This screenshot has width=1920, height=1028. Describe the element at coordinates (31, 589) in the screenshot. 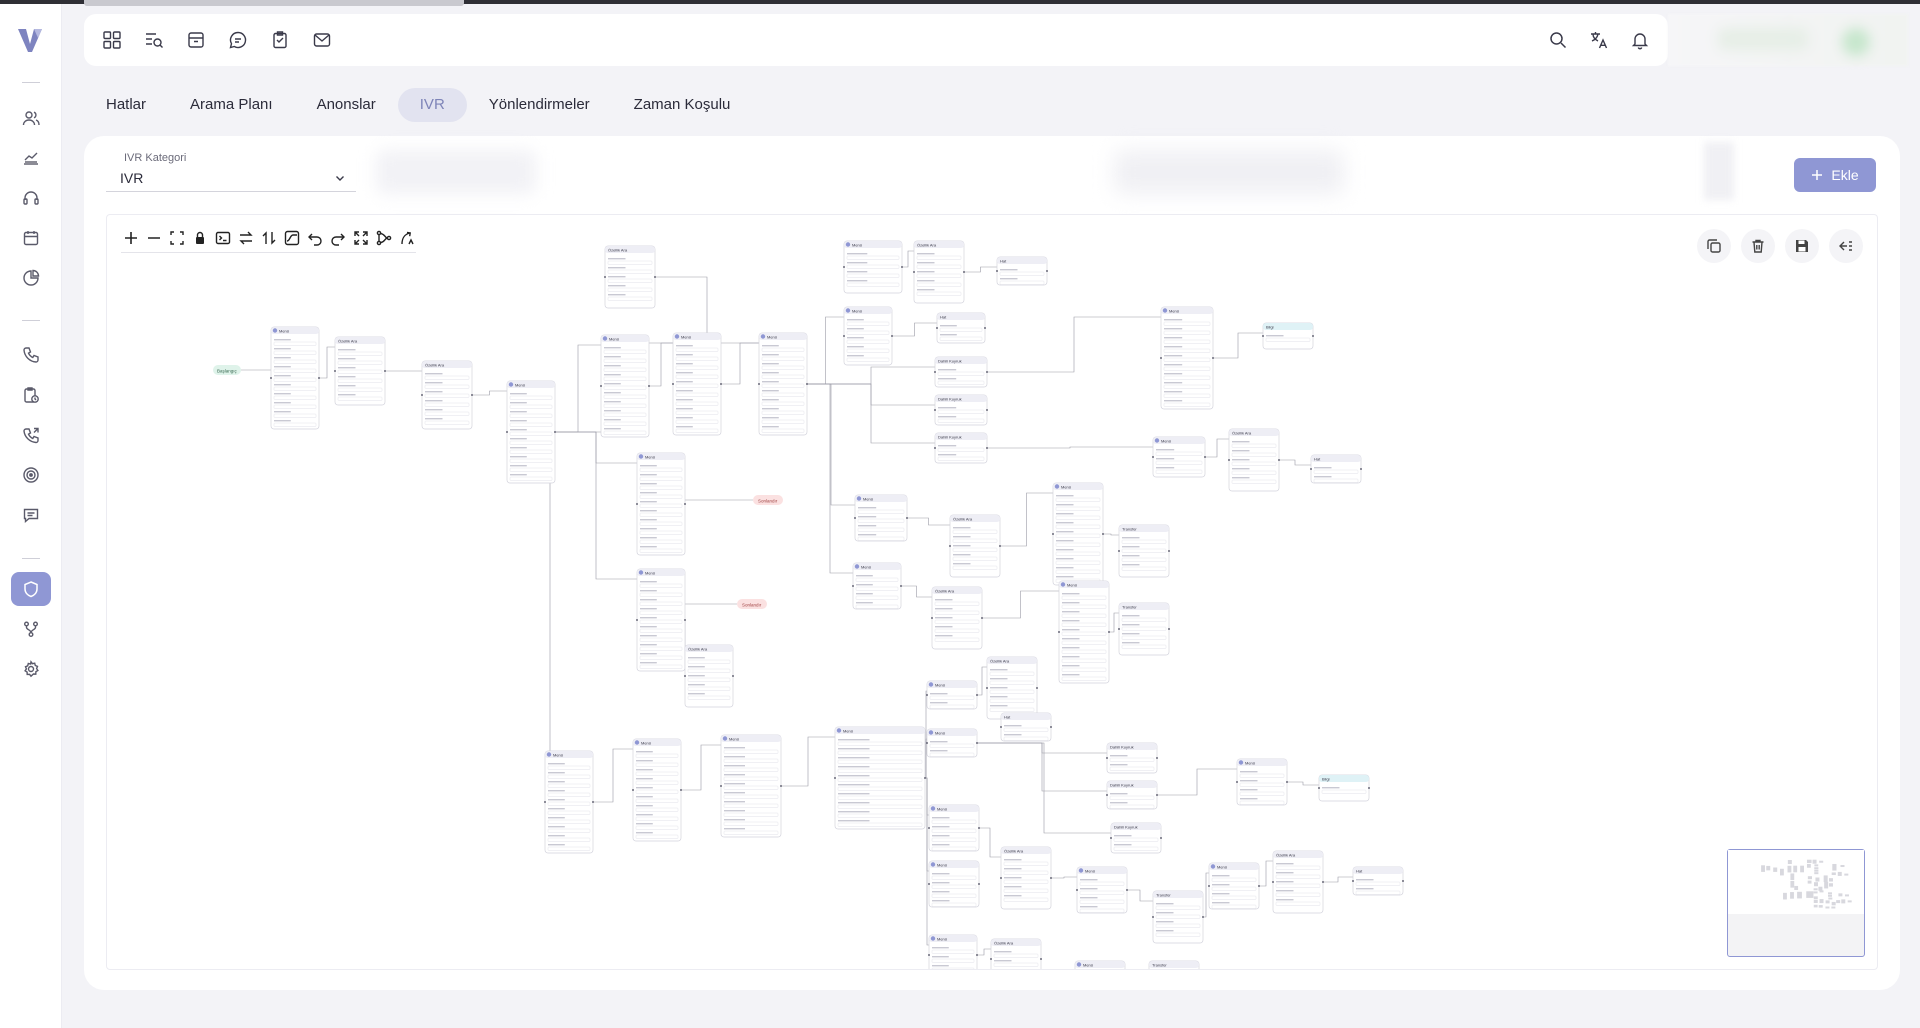

I see `sidebar-item-pbx` at that location.